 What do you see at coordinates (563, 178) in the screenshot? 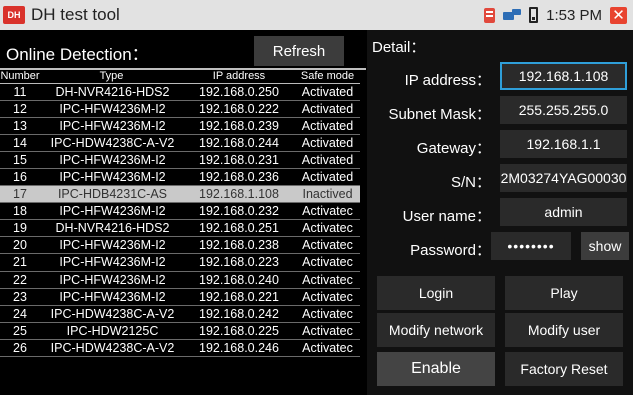
I see `serial-number-field: 2M03274YAG00030` at bounding box center [563, 178].